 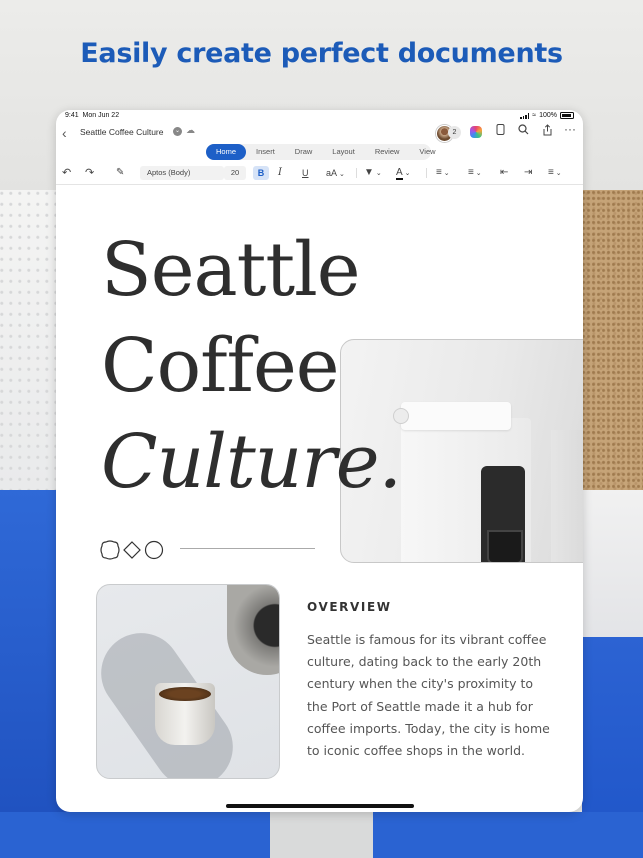 I want to click on italic-button: I, so click(x=280, y=173).